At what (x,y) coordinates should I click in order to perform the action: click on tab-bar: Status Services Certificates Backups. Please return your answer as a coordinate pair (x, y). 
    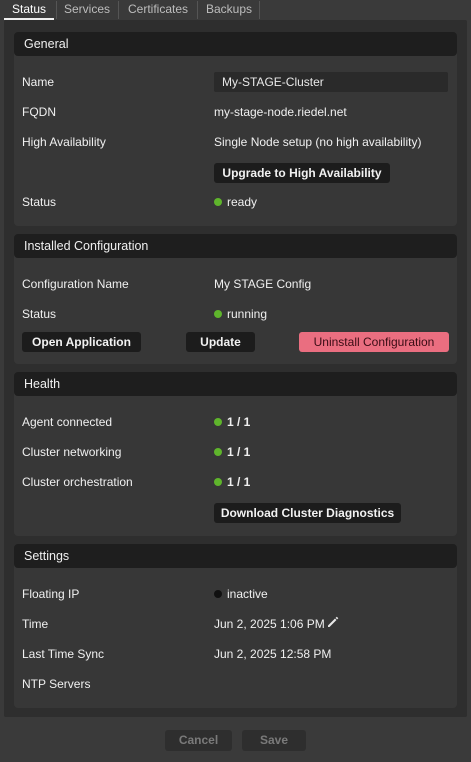
    Looking at the image, I should click on (235, 10).